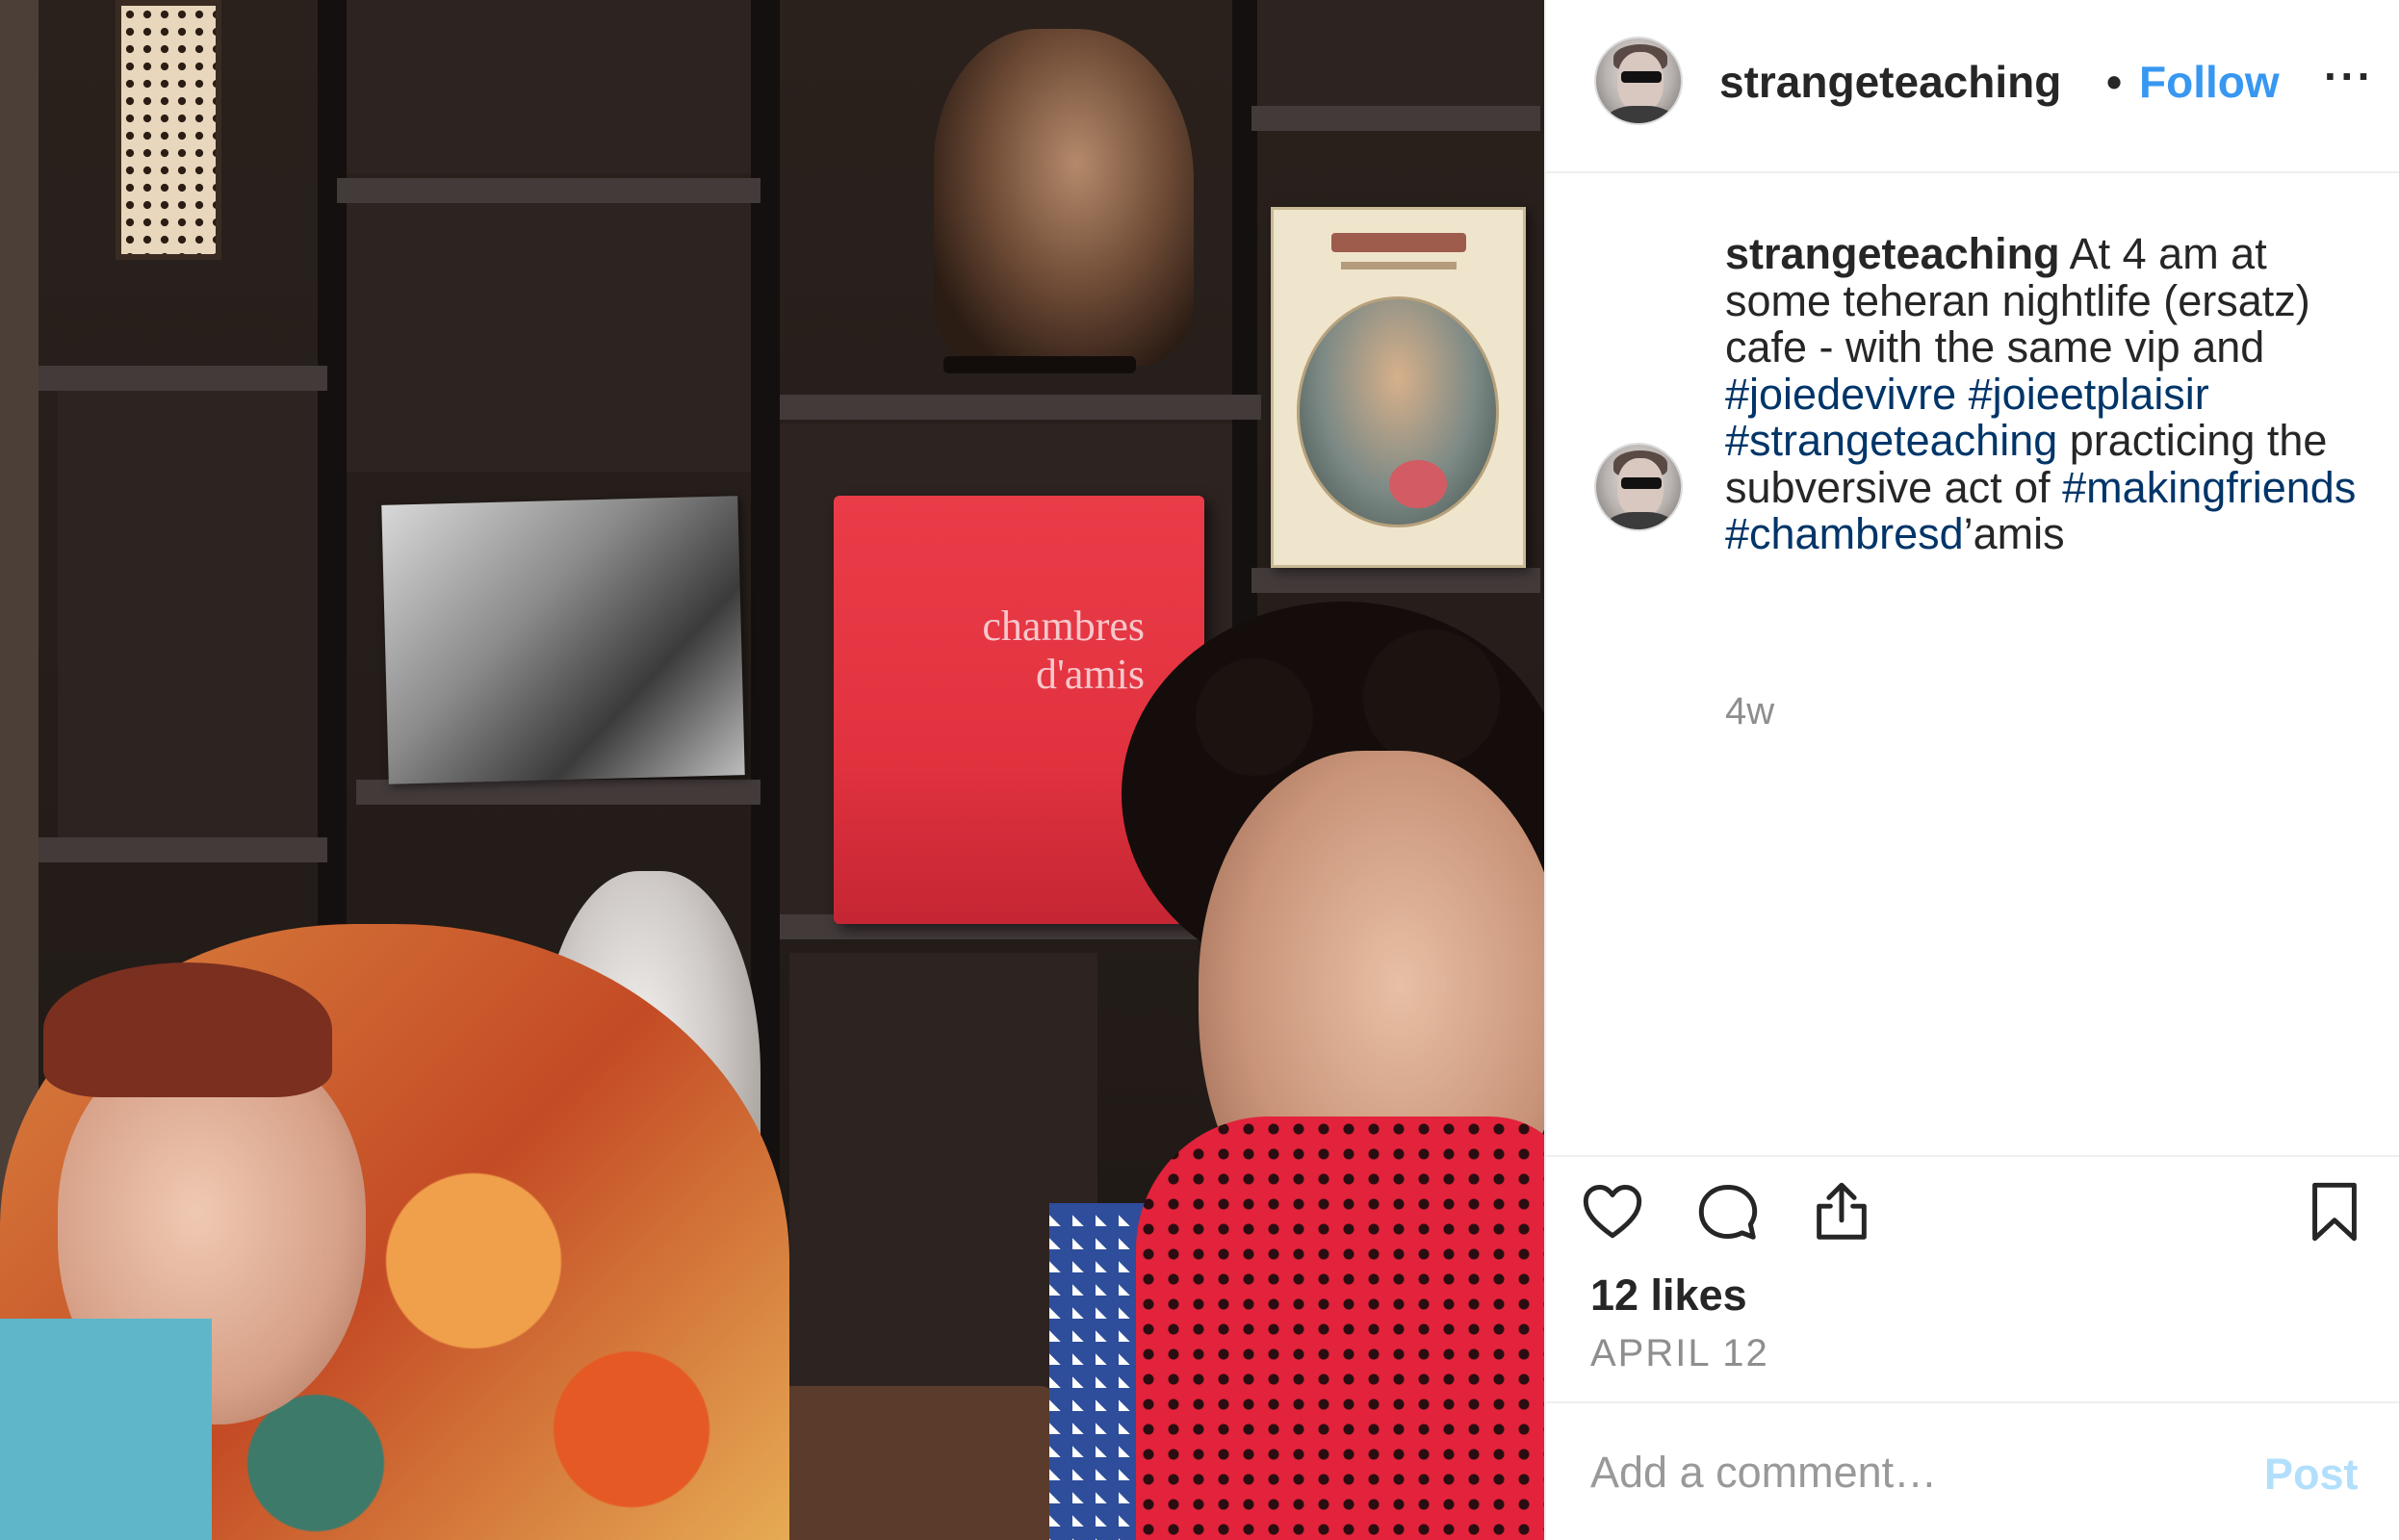 The height and width of the screenshot is (1540, 2399). Describe the element at coordinates (1418, 484) in the screenshot. I see `flower-decoration` at that location.